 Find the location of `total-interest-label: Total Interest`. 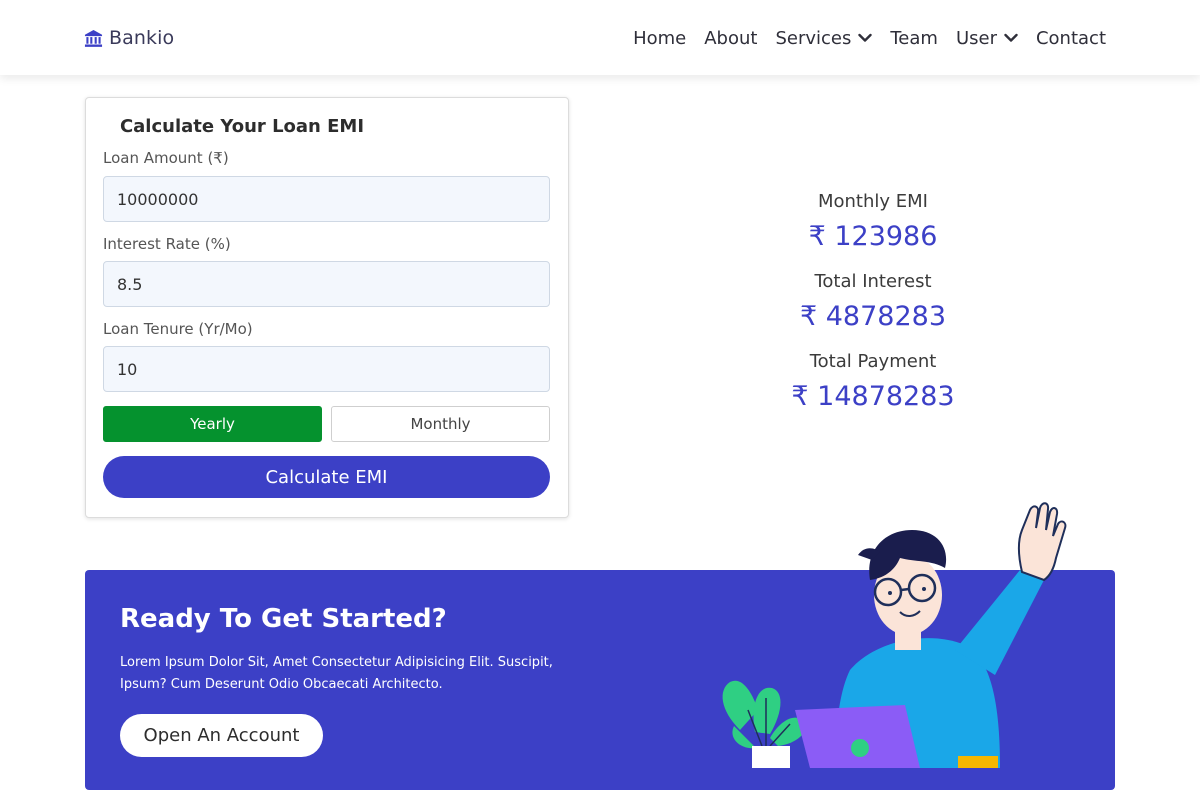

total-interest-label: Total Interest is located at coordinates (873, 281).